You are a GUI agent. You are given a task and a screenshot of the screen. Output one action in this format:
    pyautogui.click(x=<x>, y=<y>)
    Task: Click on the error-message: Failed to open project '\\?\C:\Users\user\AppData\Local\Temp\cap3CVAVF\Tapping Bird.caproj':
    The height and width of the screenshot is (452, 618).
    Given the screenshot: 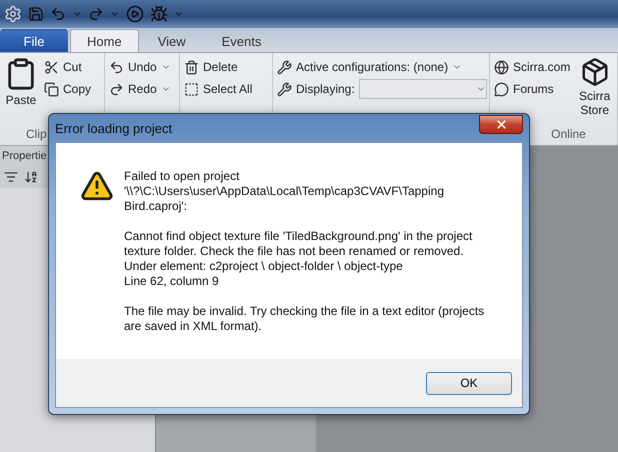 What is the action you would take?
    pyautogui.click(x=284, y=191)
    